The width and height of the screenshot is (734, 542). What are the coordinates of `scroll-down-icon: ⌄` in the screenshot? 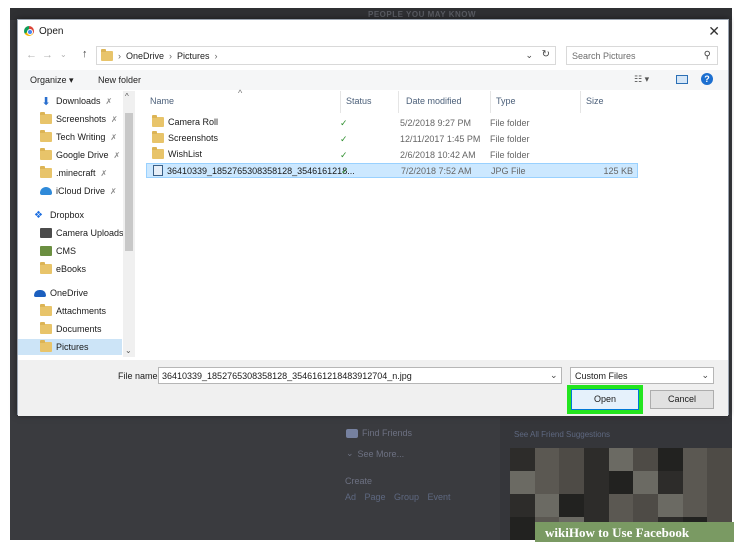 It's located at (128, 350).